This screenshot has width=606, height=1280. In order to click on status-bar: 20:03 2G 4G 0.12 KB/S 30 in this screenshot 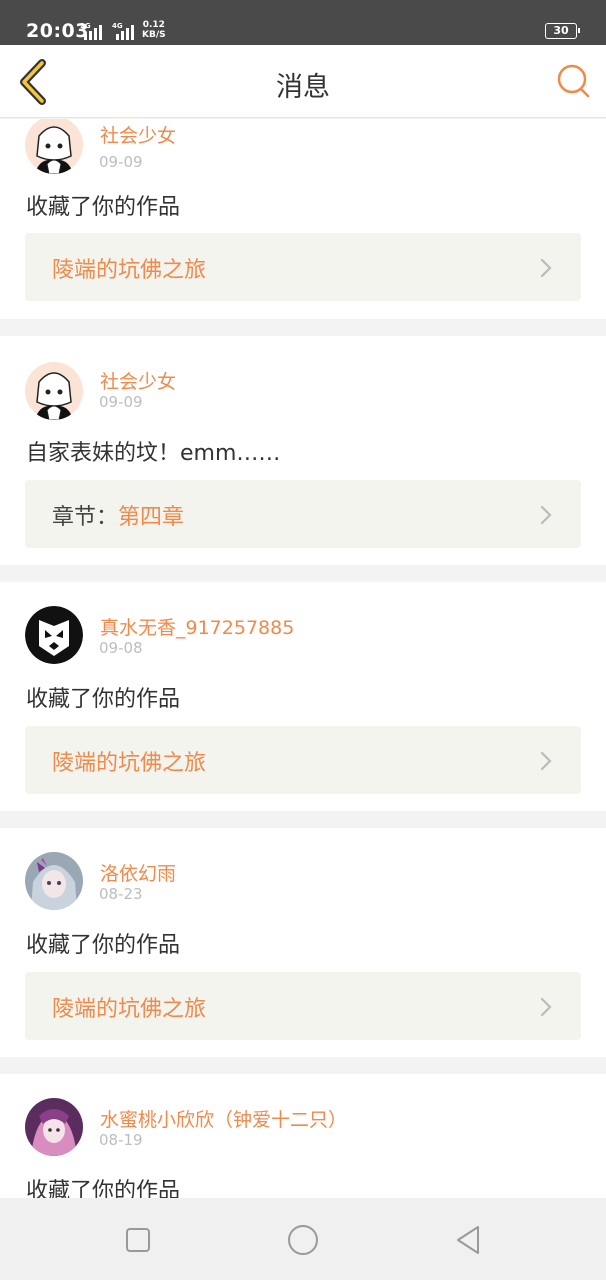, I will do `click(303, 22)`.